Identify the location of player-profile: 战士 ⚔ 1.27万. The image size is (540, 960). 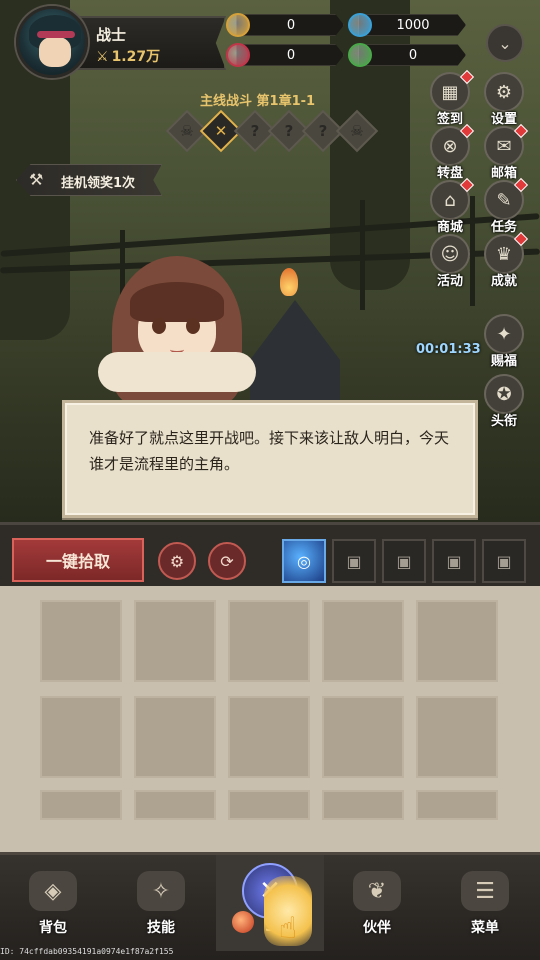
(121, 42).